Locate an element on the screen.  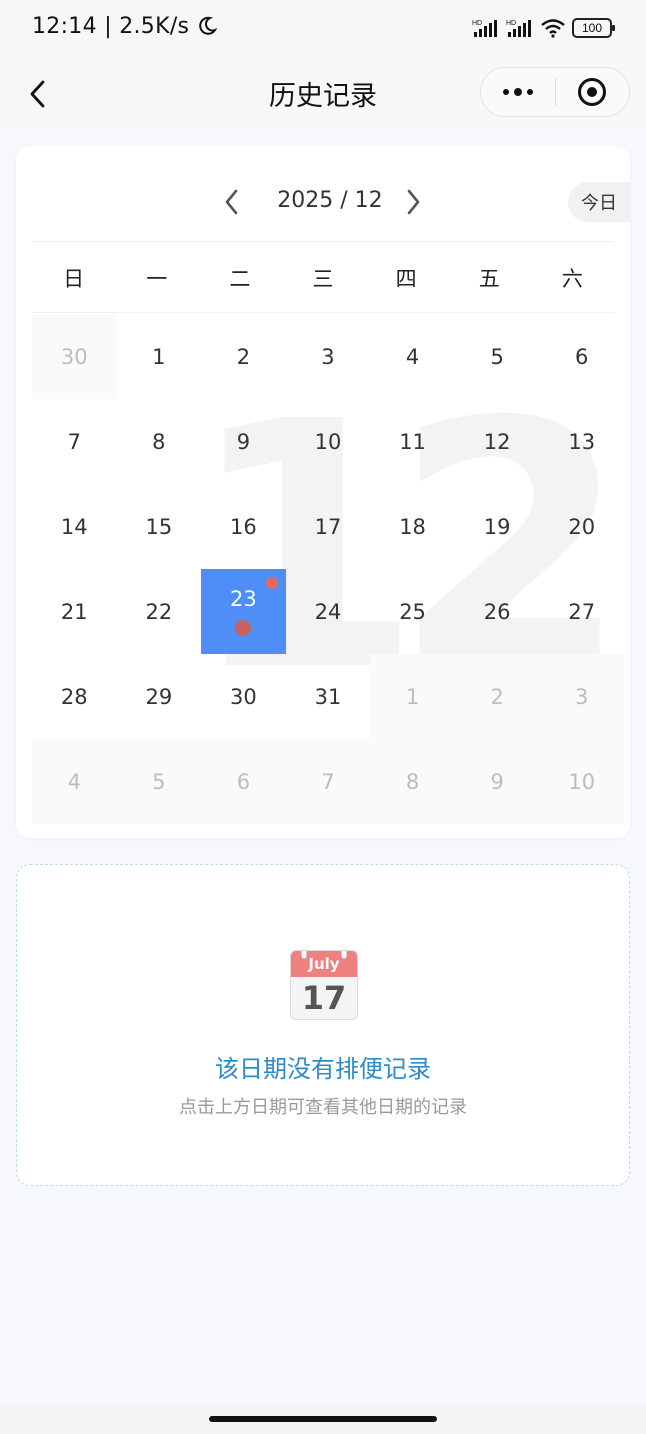
calendar-day: 18 is located at coordinates (412, 526).